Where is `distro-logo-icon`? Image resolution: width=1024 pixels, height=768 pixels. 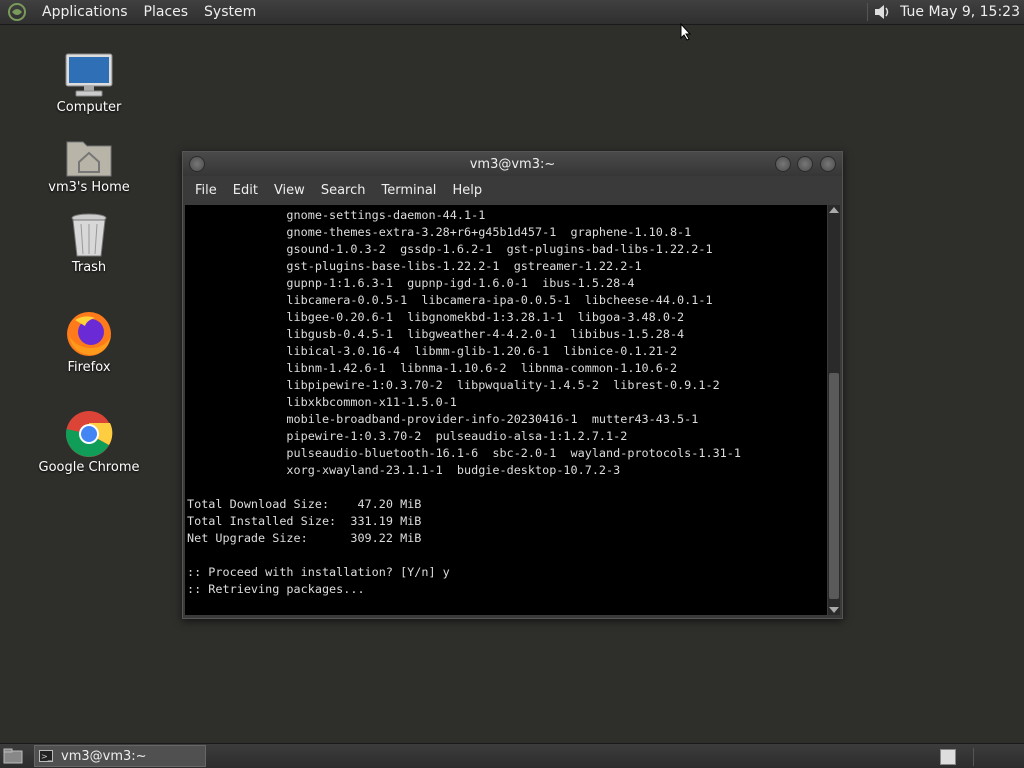
distro-logo-icon is located at coordinates (17, 12).